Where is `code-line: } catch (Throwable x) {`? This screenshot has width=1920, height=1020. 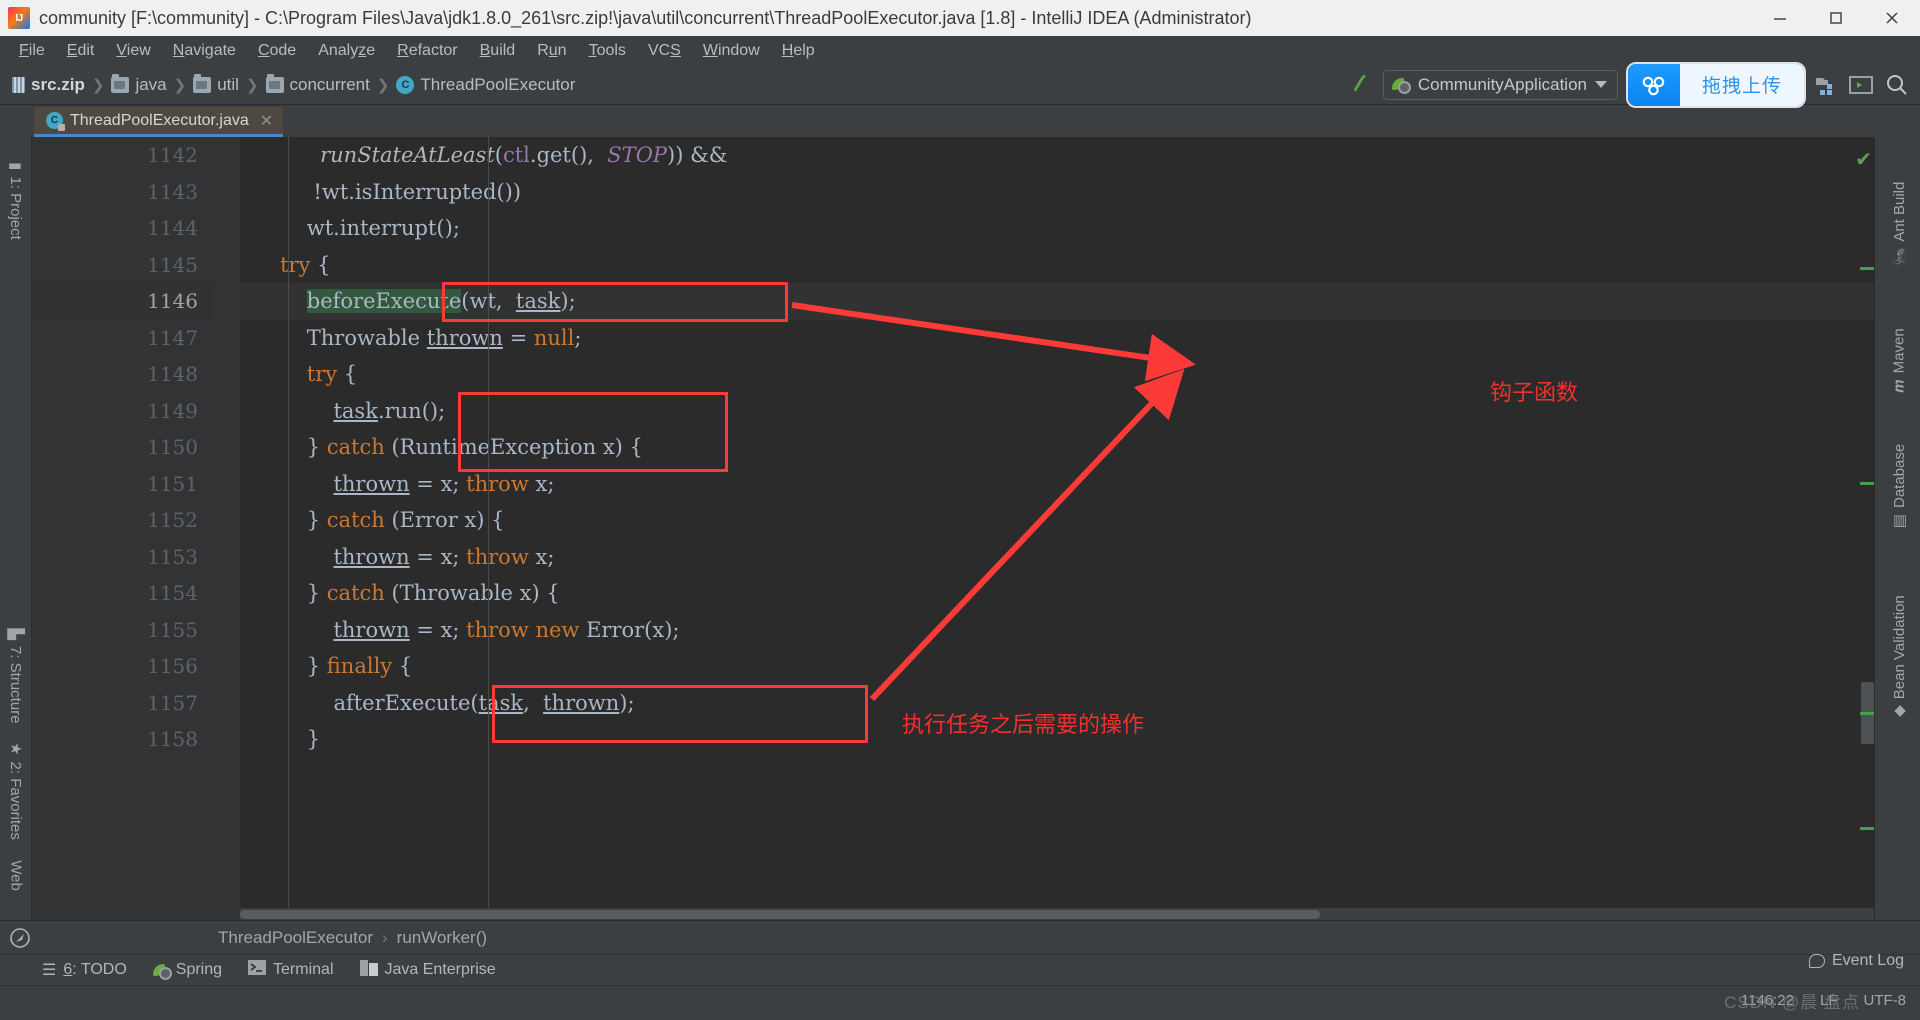 code-line: } catch (Throwable x) { is located at coordinates (400, 593).